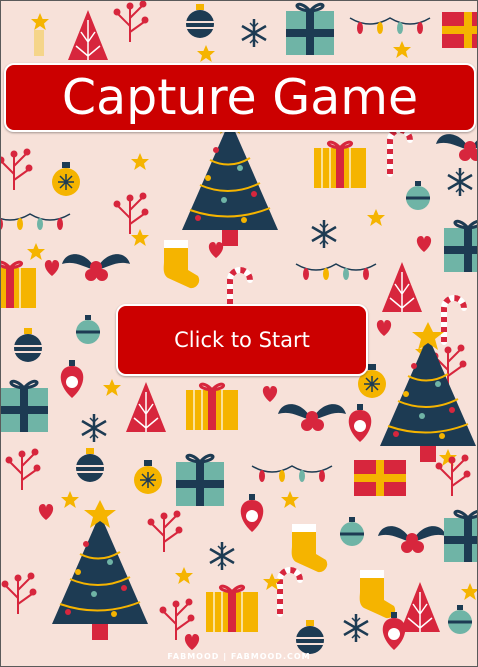 The height and width of the screenshot is (667, 478). Describe the element at coordinates (242, 340) in the screenshot. I see `start-button: Click to Start` at that location.